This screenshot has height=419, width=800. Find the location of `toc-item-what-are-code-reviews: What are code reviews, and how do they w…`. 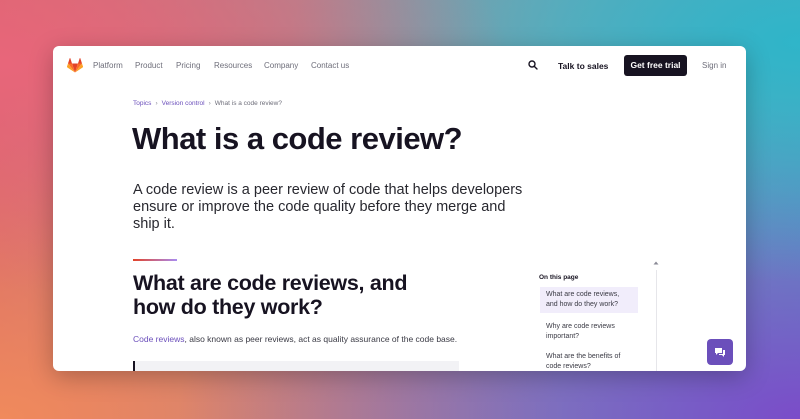

toc-item-what-are-code-reviews: What are code reviews, and how do they w… is located at coordinates (589, 300).